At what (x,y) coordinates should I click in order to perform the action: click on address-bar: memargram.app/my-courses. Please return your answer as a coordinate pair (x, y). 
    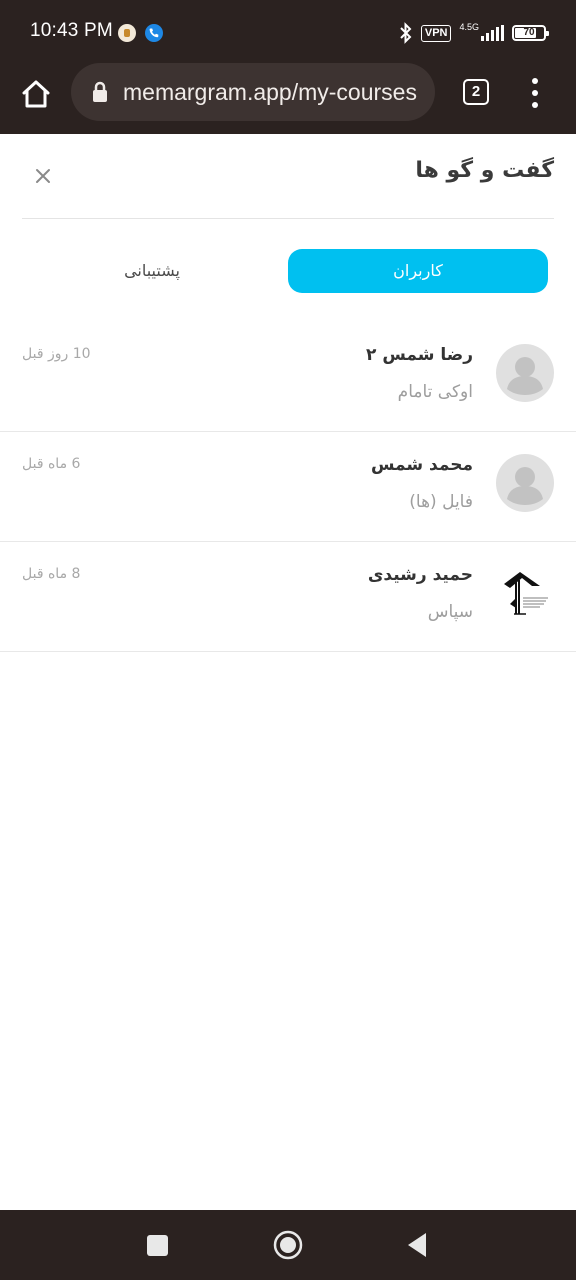
    Looking at the image, I should click on (253, 92).